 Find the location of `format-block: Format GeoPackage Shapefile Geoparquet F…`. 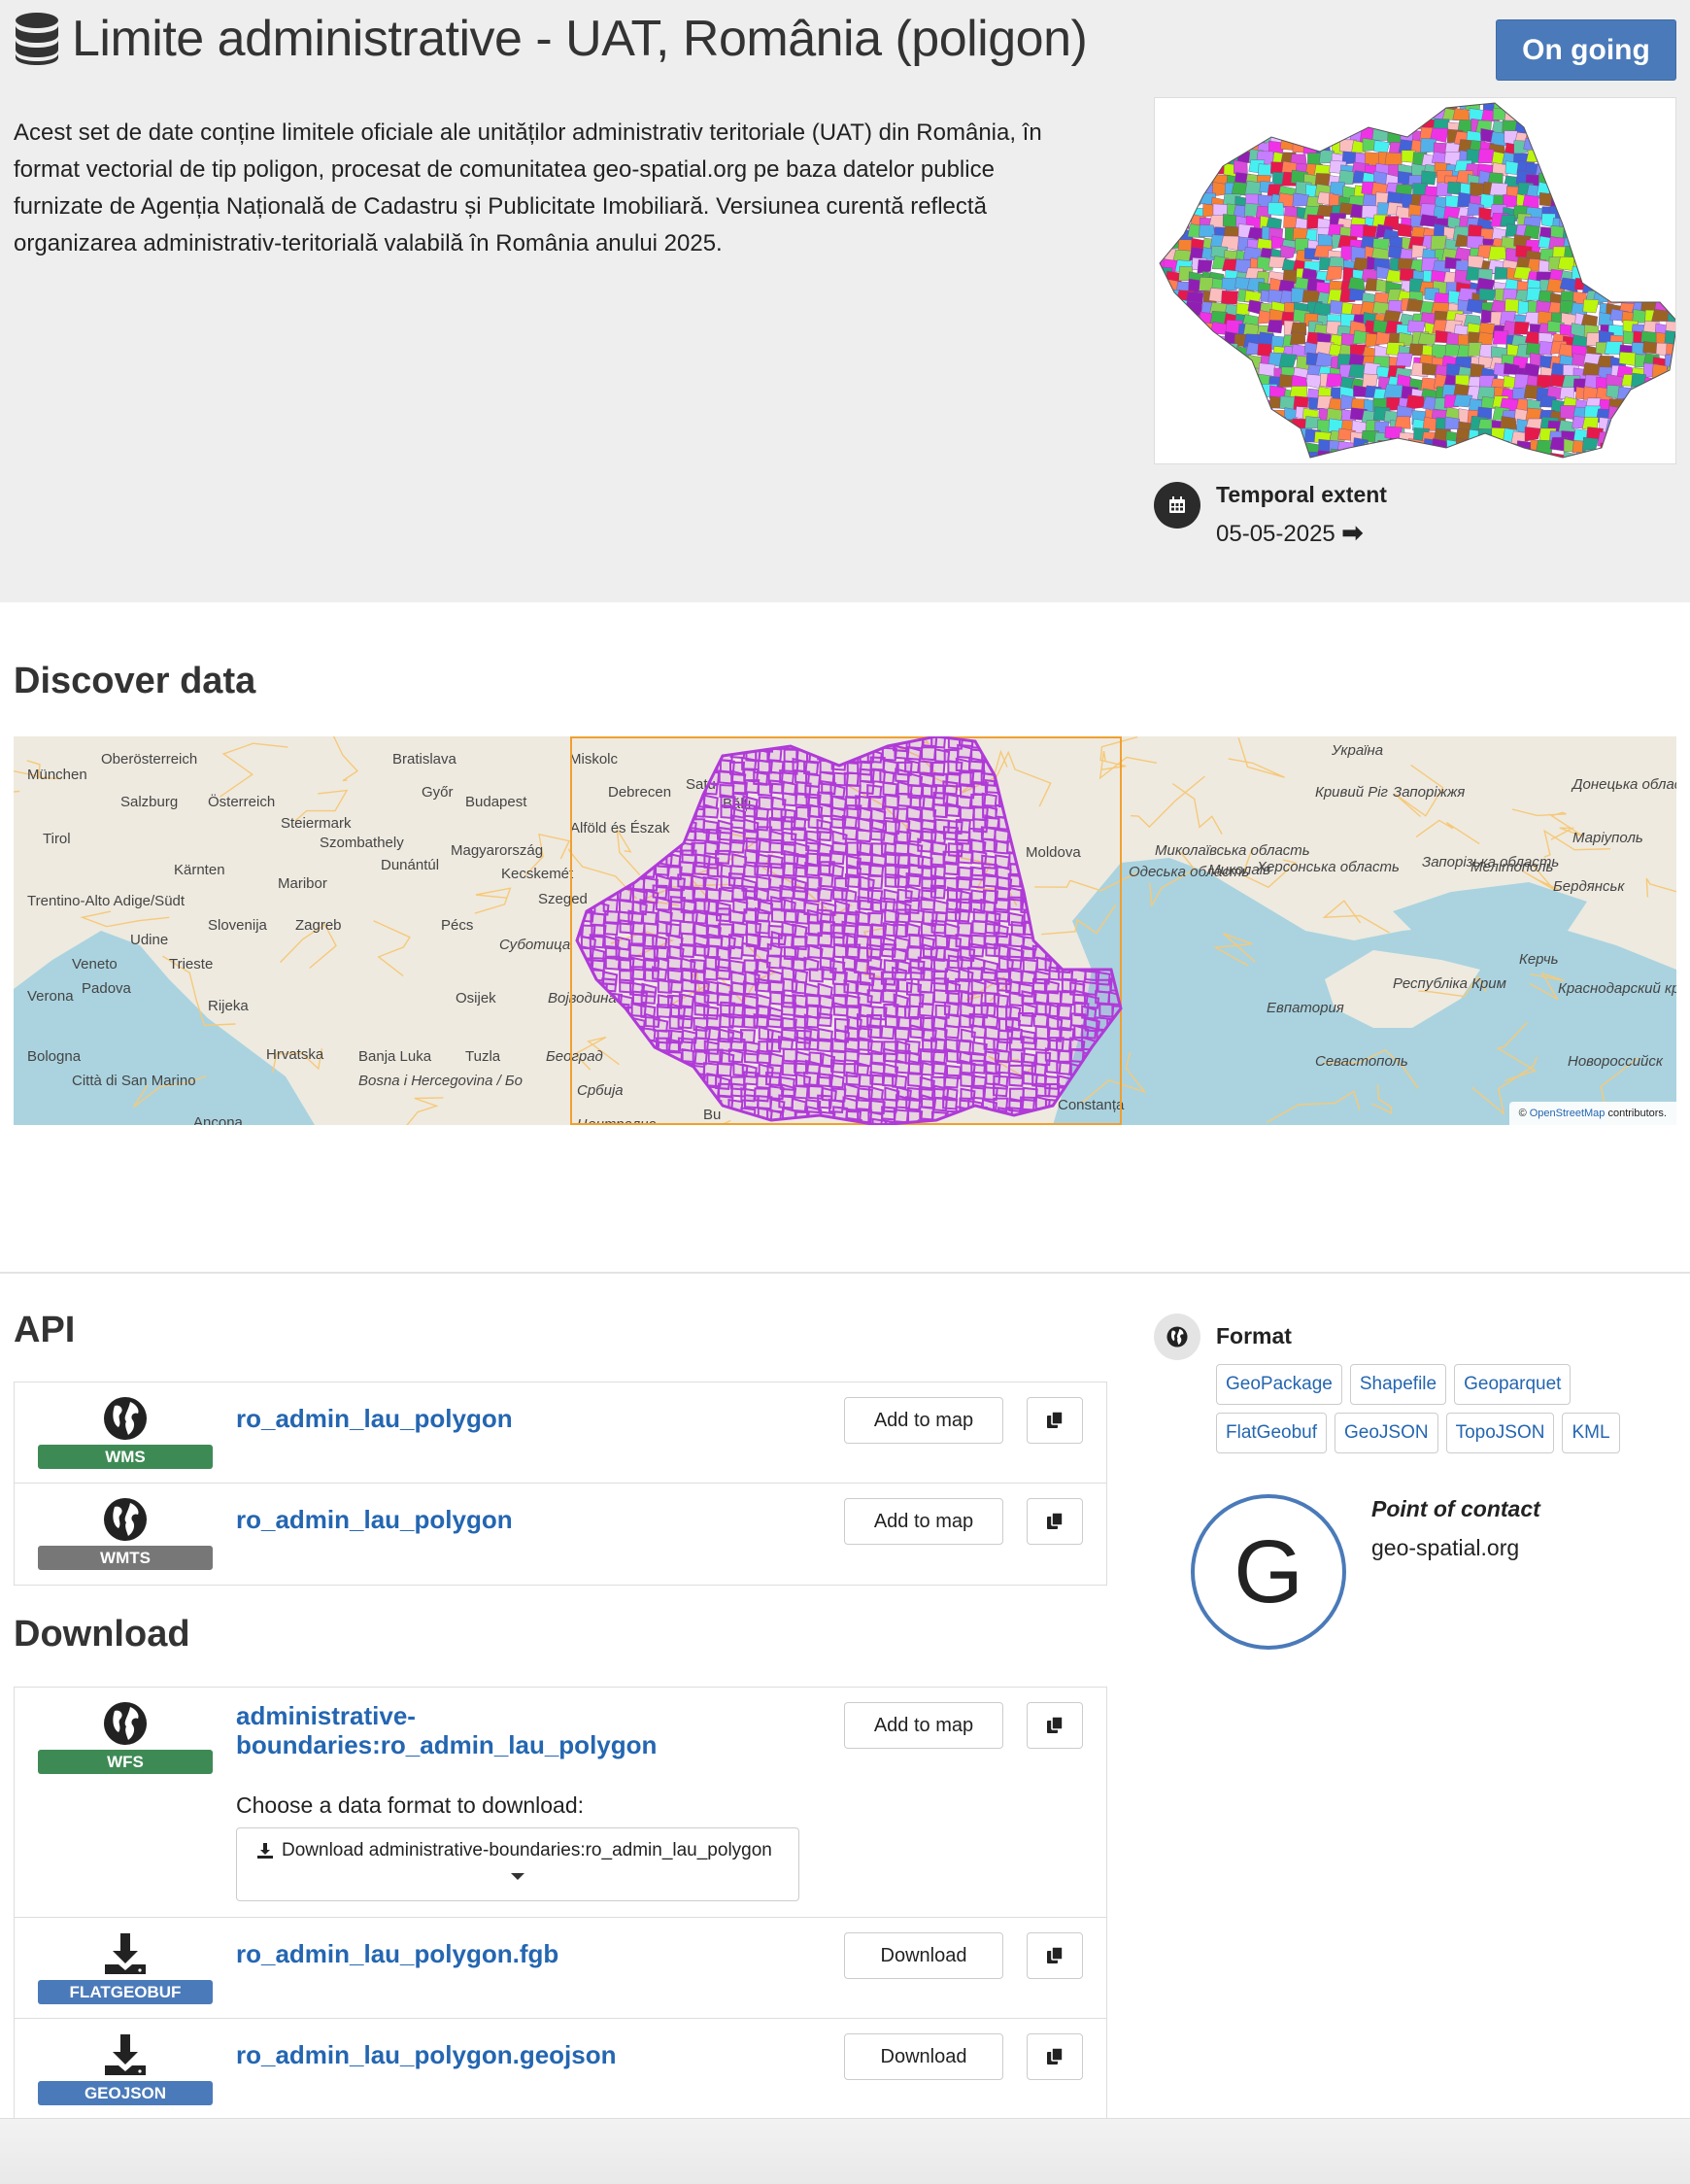

format-block: Format GeoPackage Shapefile Geoparquet F… is located at coordinates (1416, 1383).